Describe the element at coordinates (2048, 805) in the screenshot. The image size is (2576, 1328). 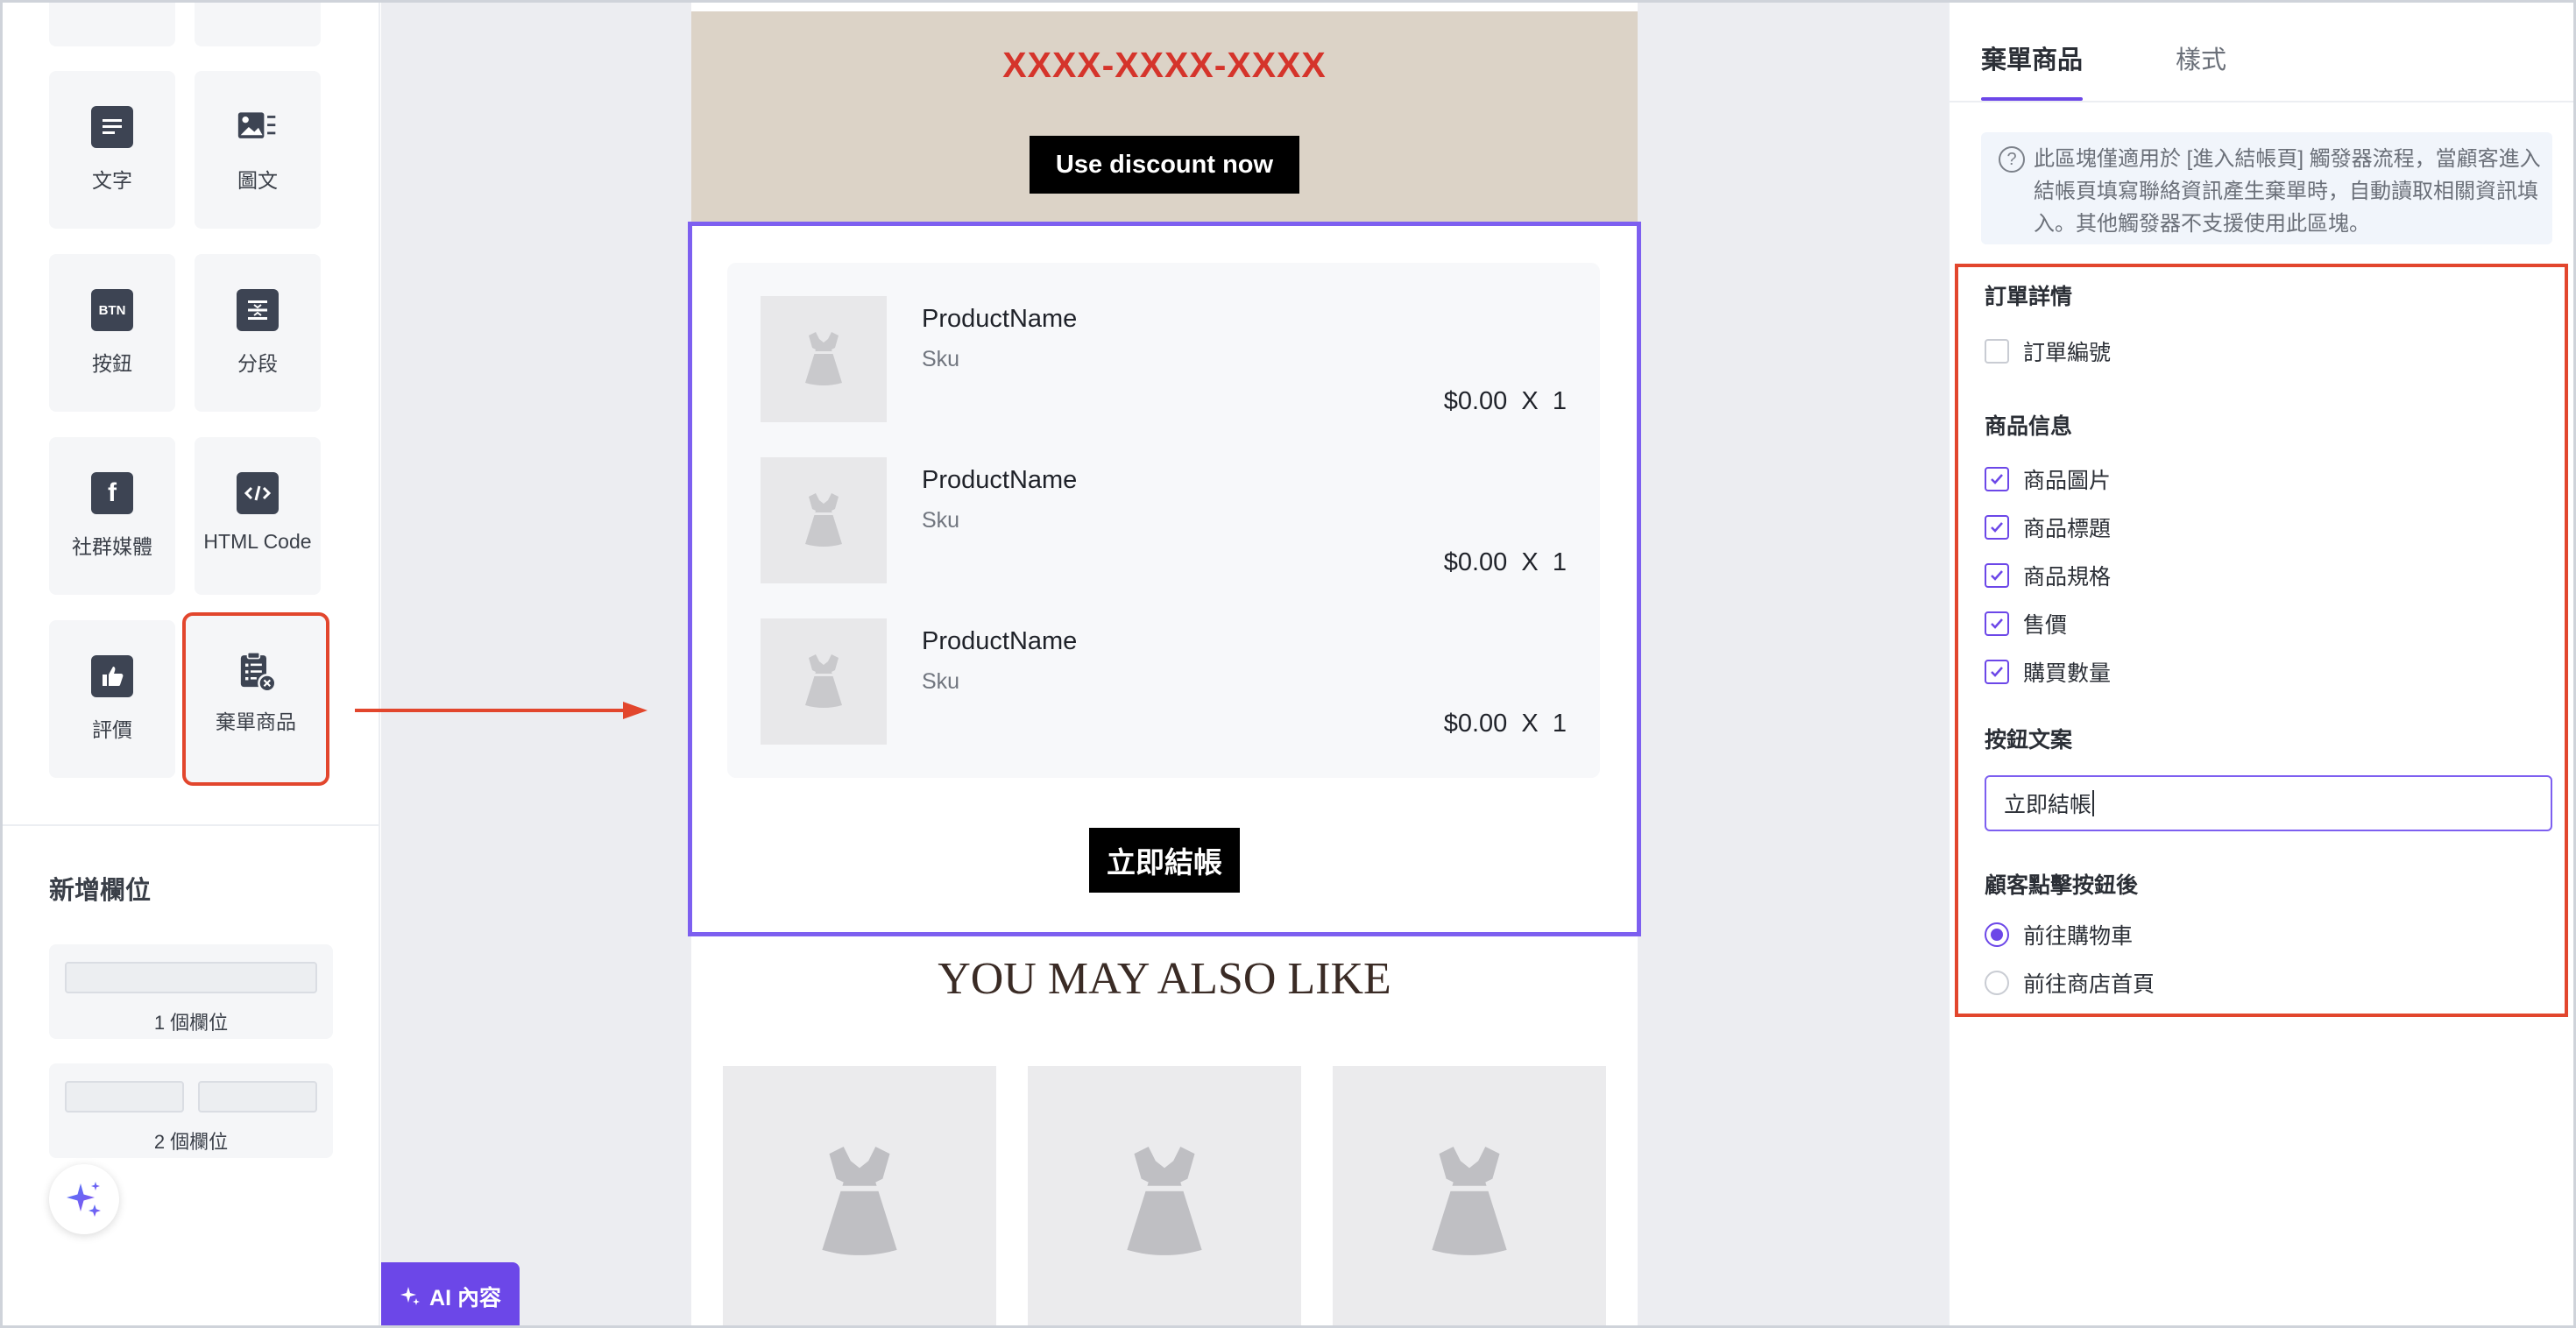
I see `button-text-value: 立即結帳` at that location.